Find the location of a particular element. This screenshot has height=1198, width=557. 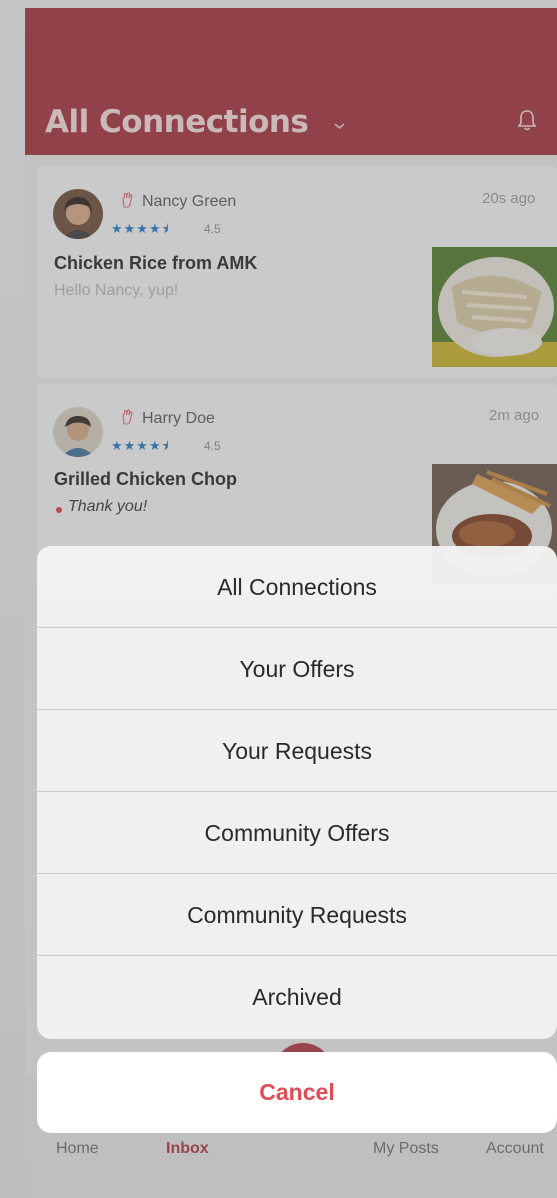

option-archived: Archived is located at coordinates (297, 997).